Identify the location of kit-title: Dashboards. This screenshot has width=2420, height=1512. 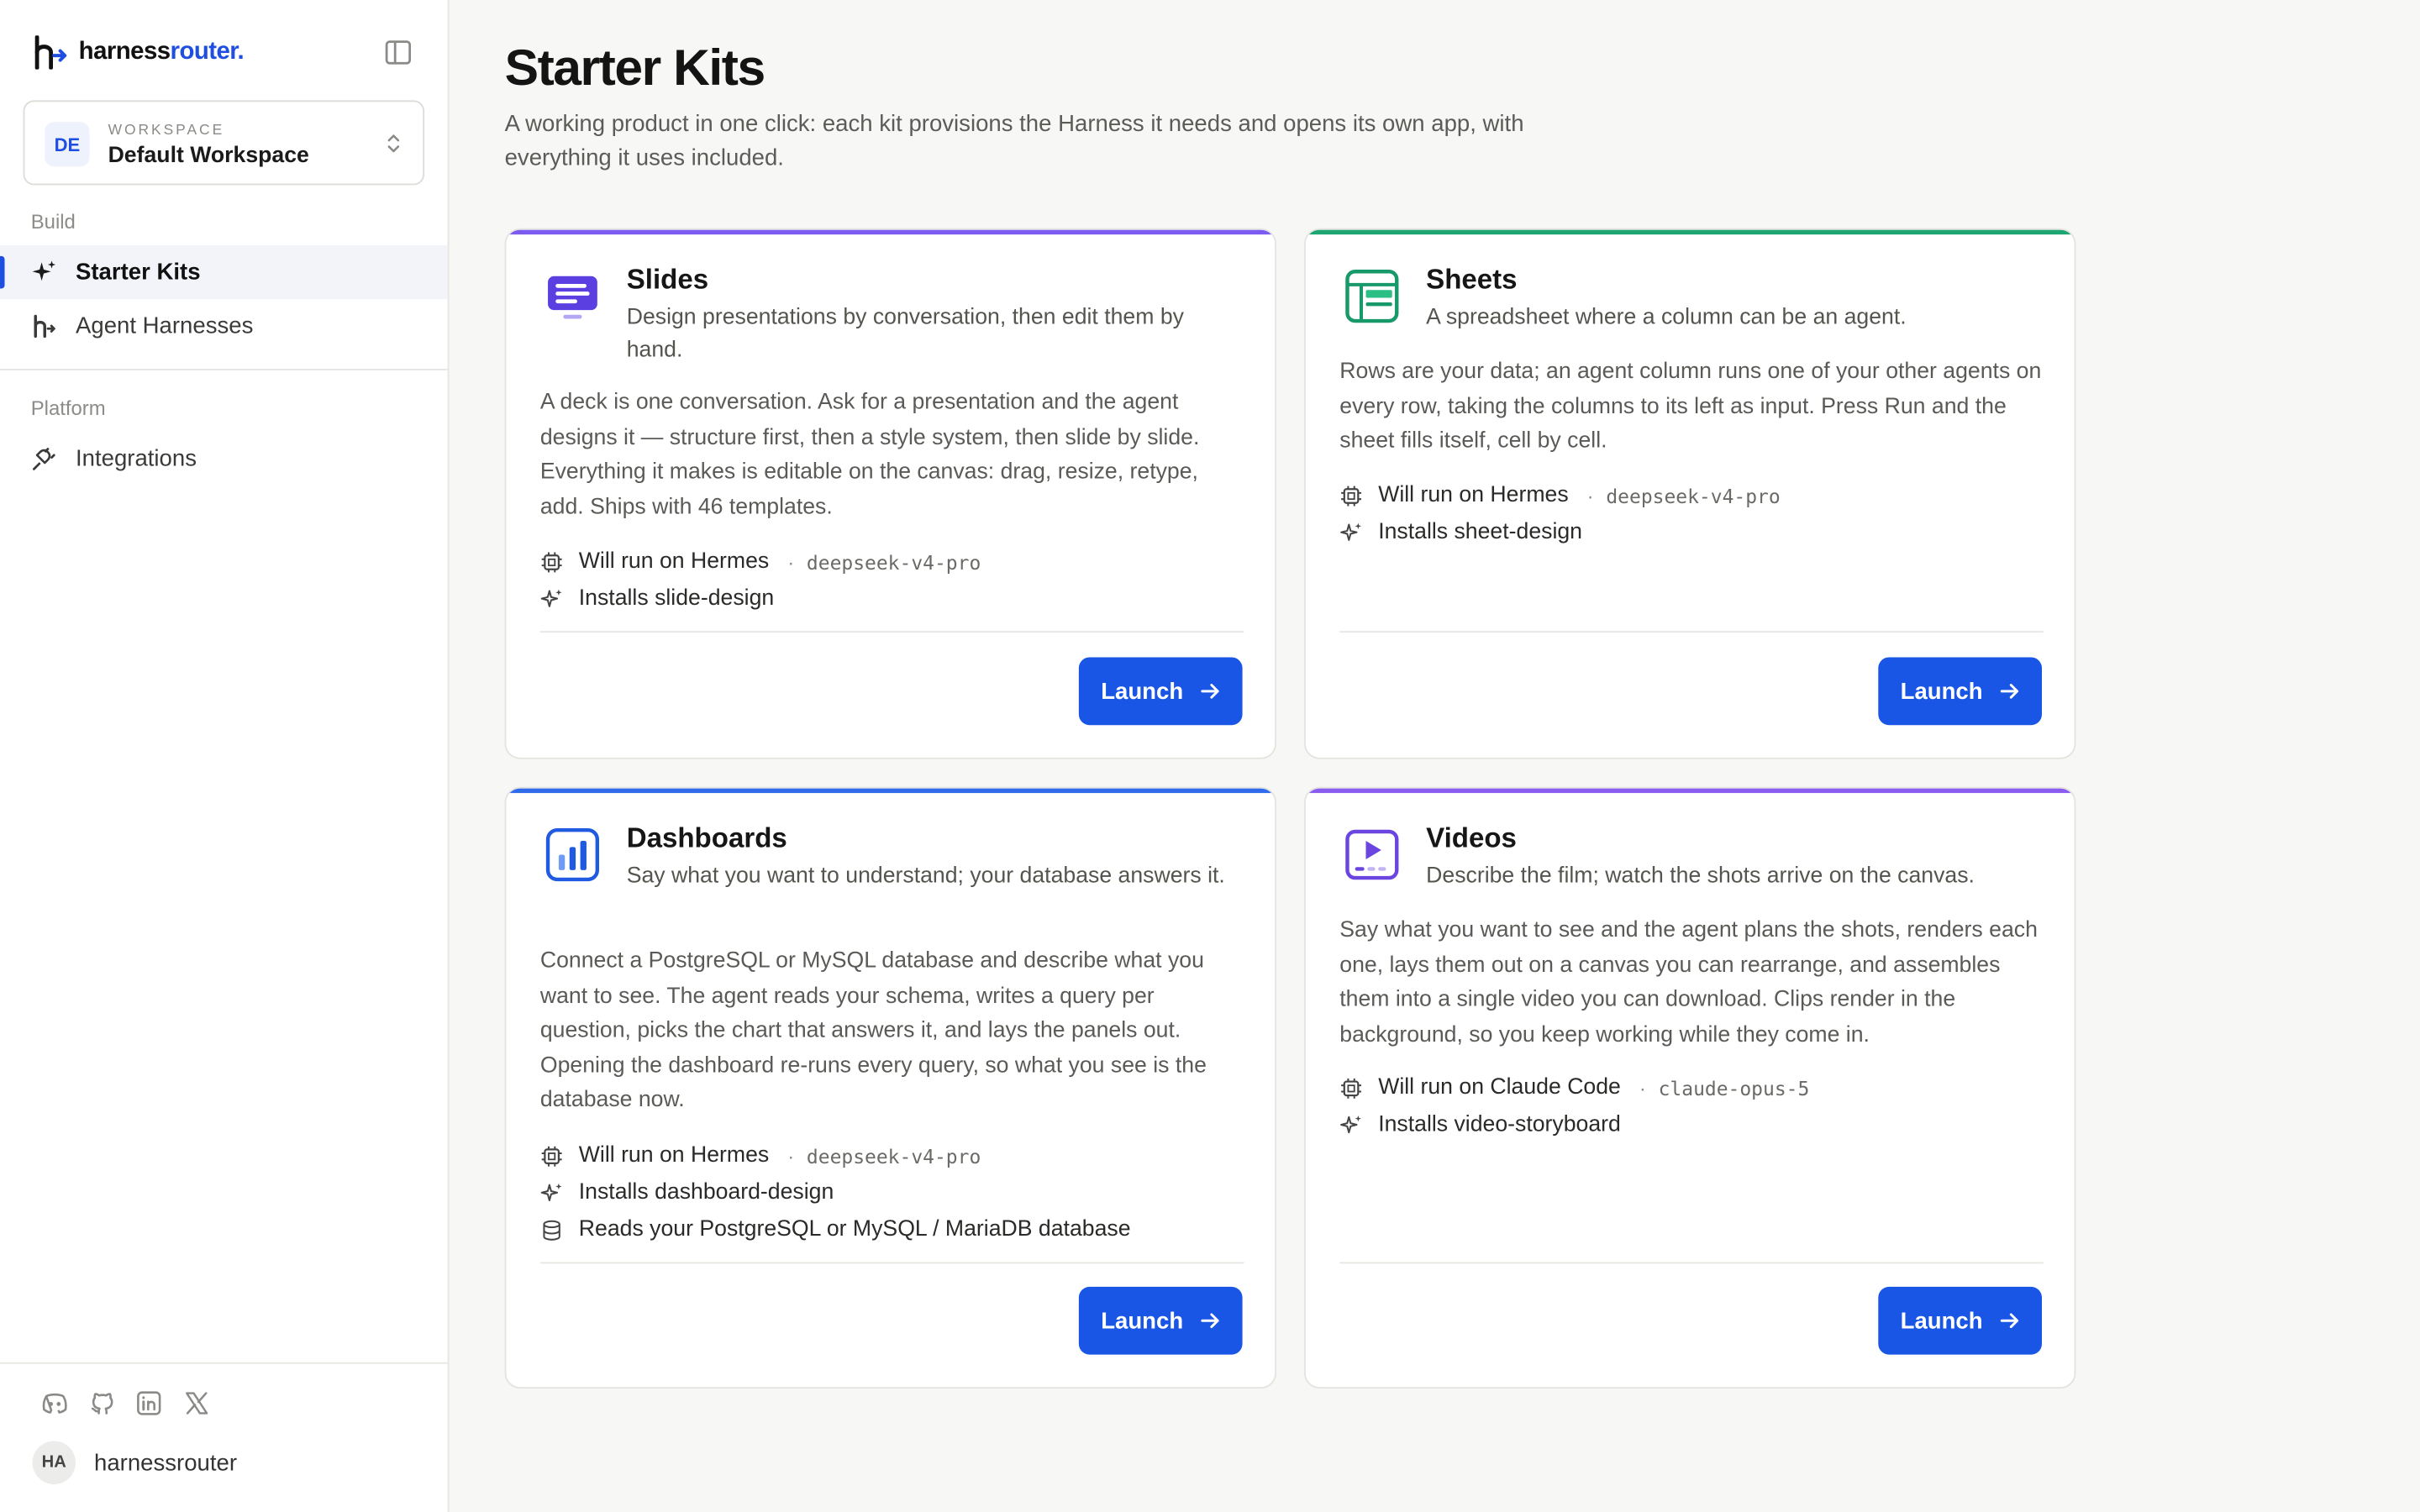
(706, 837).